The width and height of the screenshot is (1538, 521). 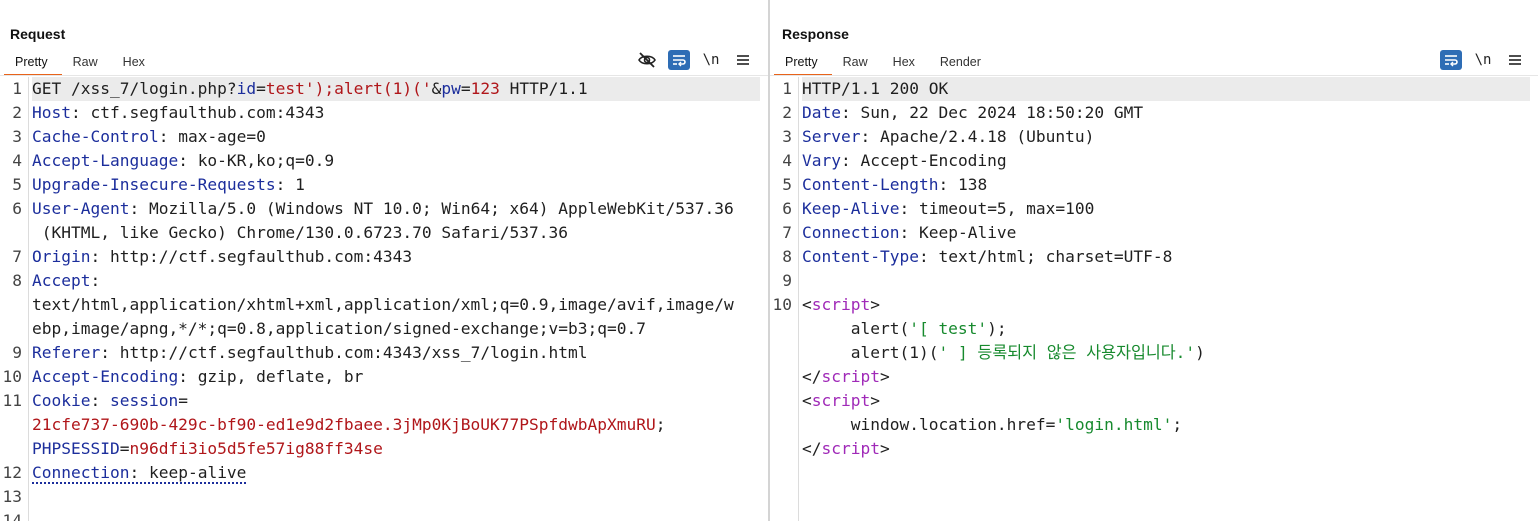 I want to click on code-line: 5 Upgrade-Insecure-Requests: 1, so click(x=158, y=184).